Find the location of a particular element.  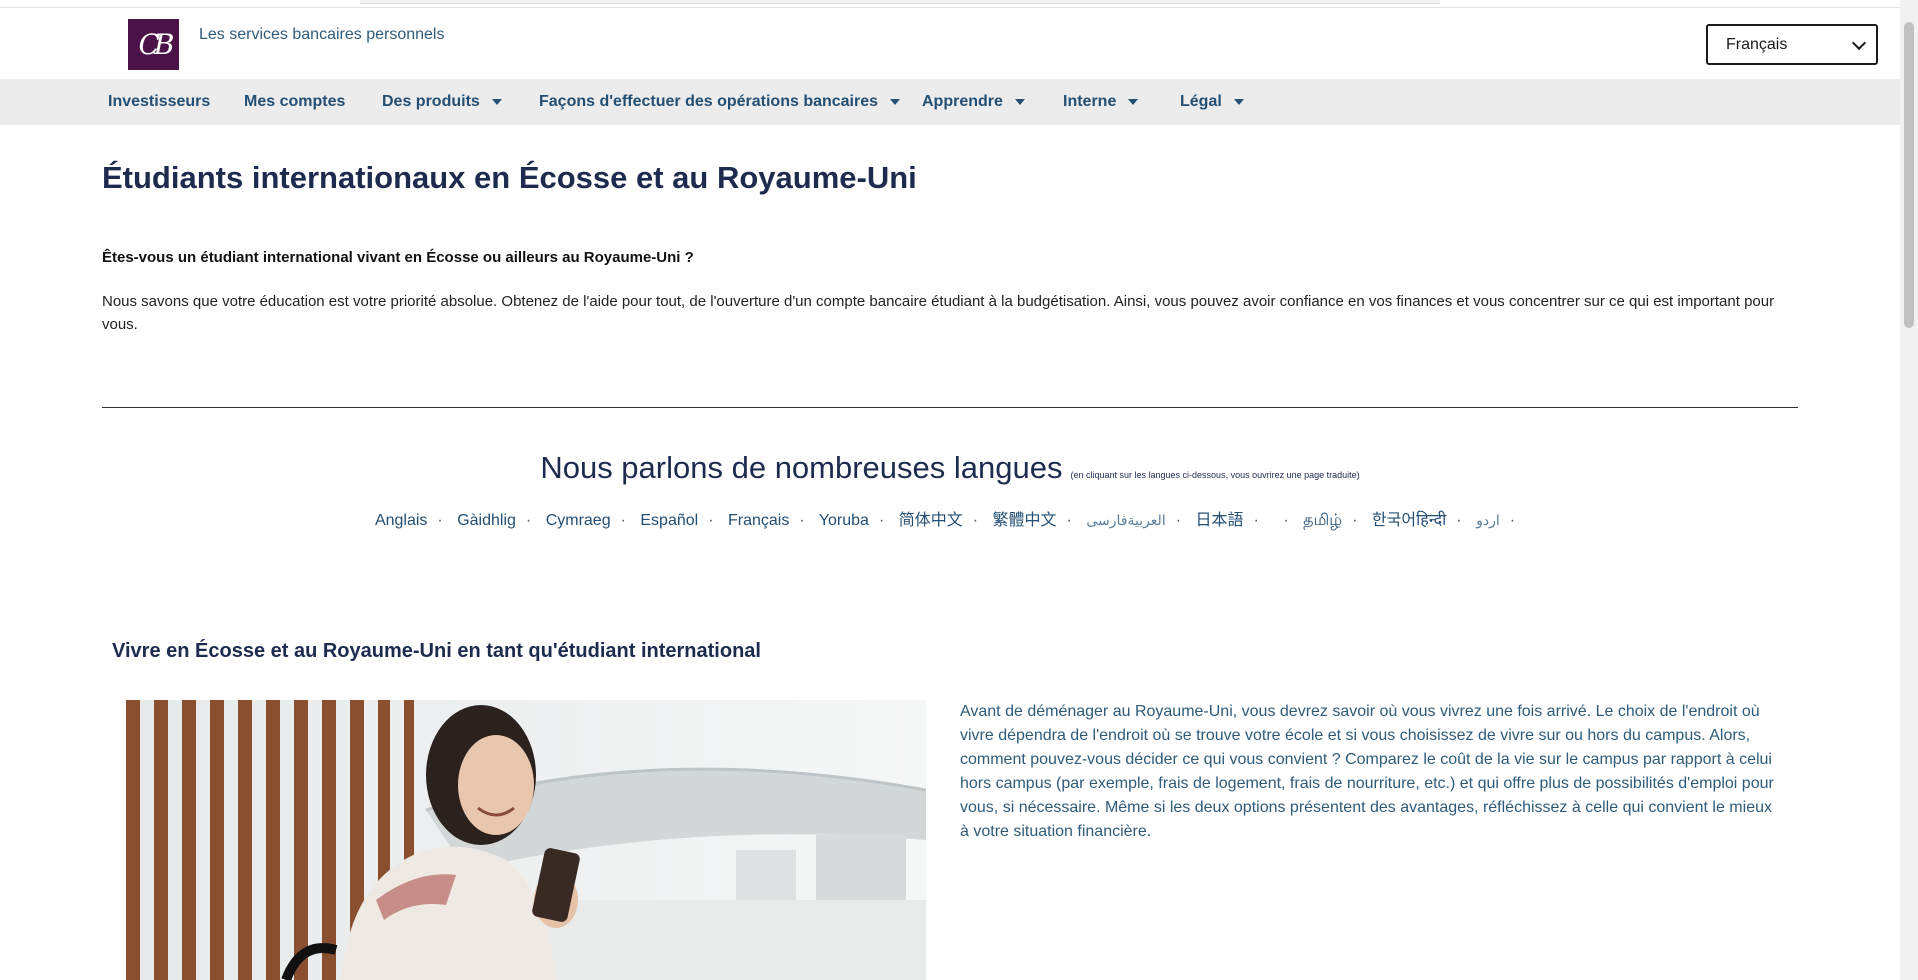

logo-letters: CB is located at coordinates (156, 44).